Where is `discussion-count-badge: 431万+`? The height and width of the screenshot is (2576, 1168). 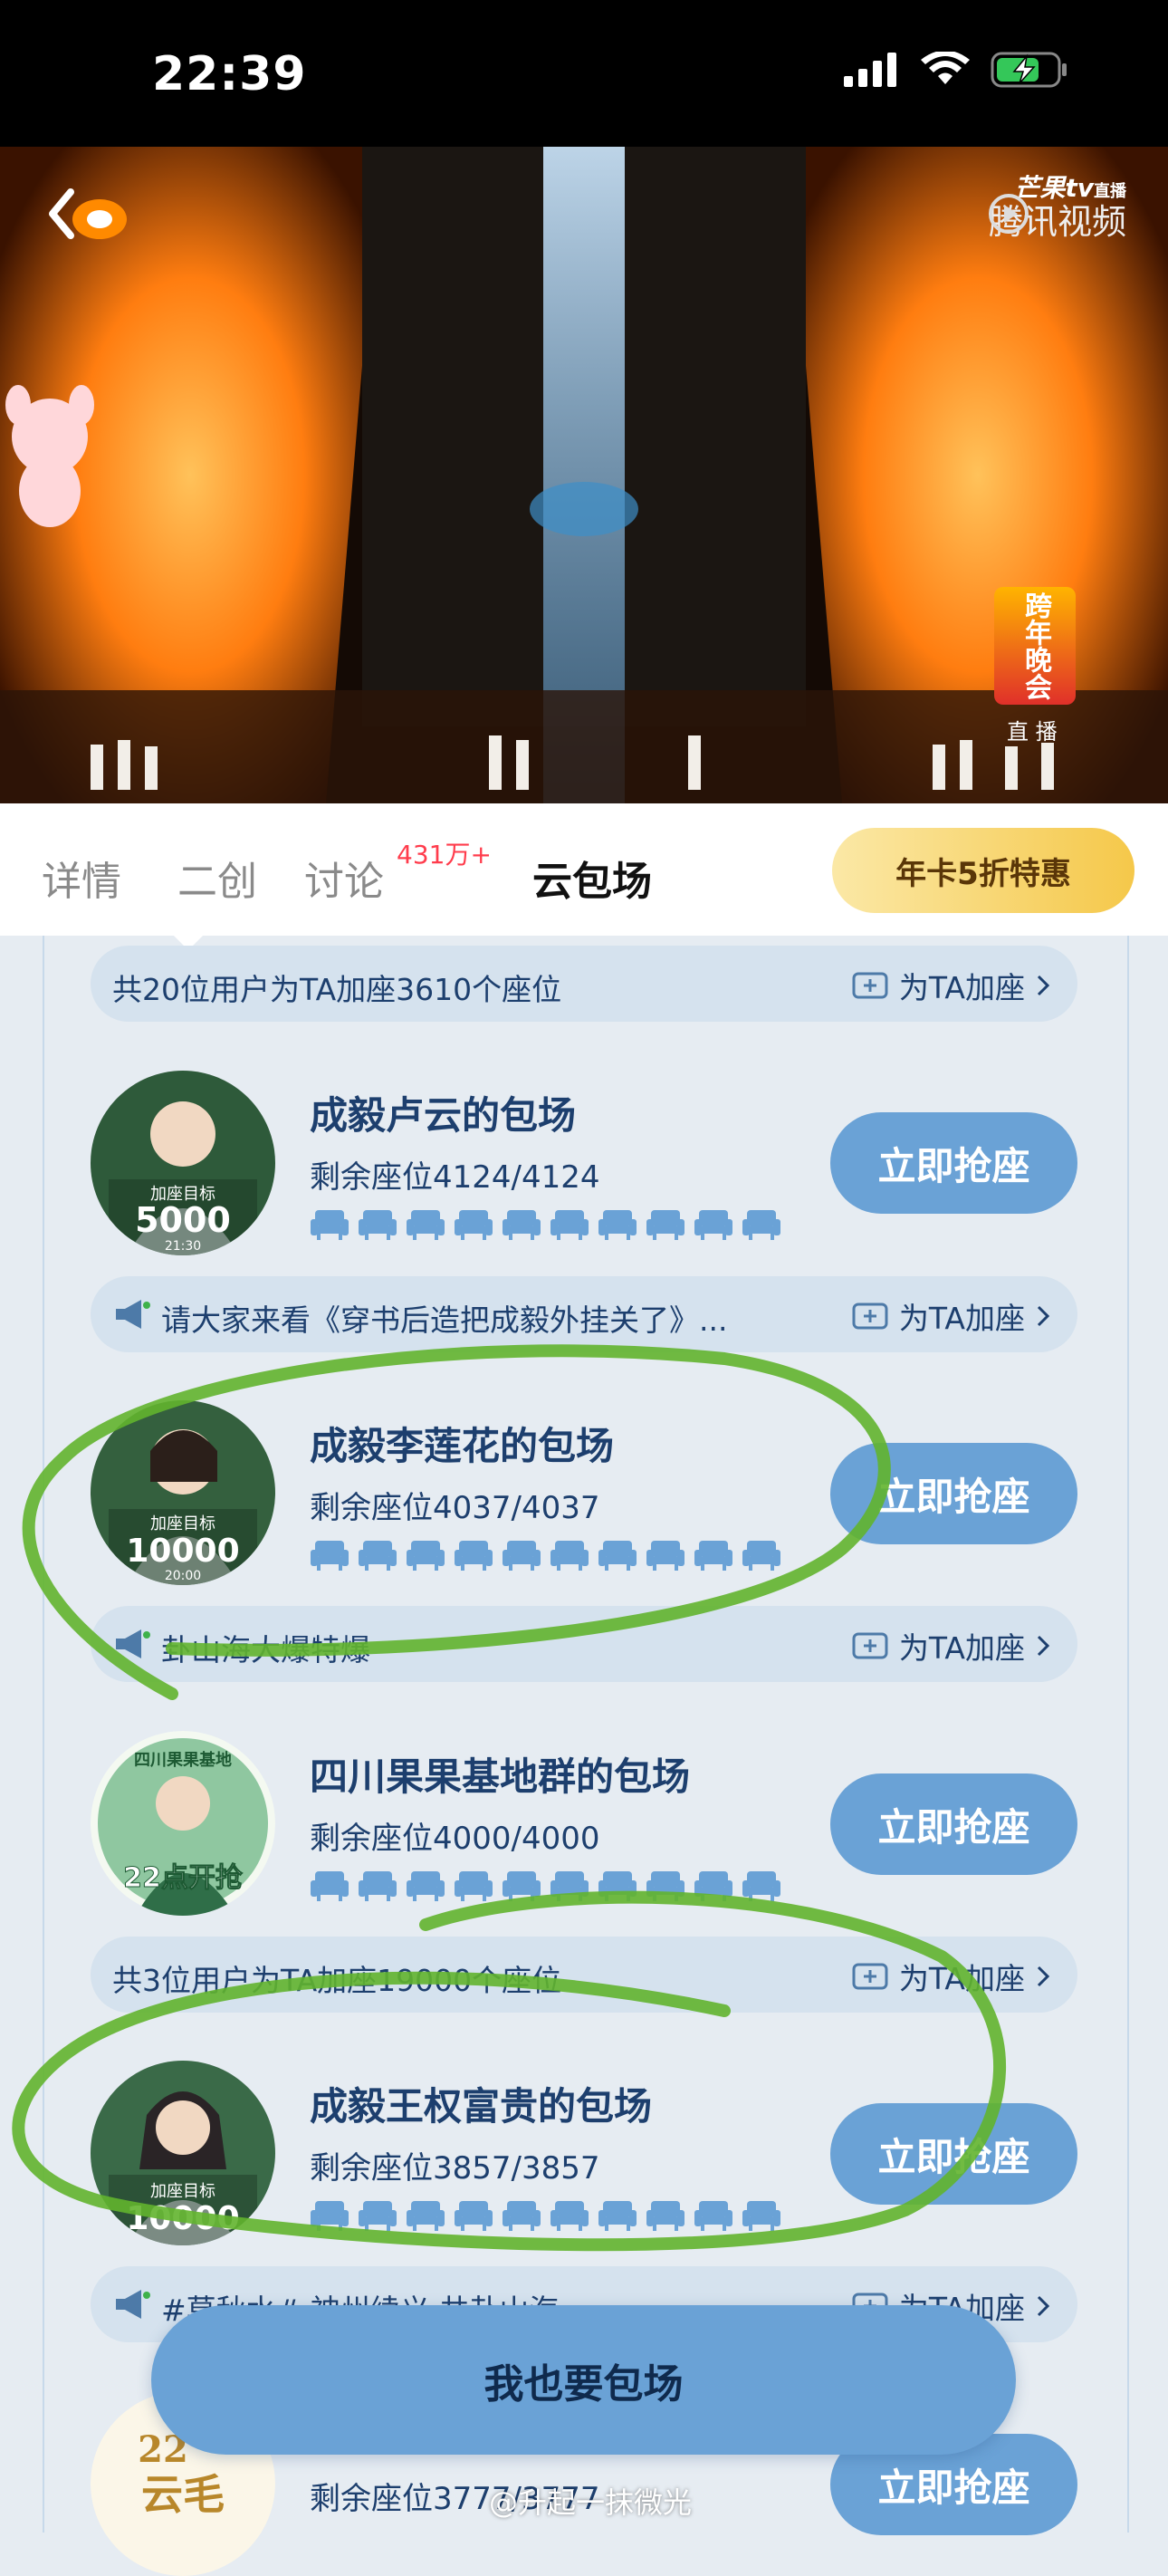 discussion-count-badge: 431万+ is located at coordinates (444, 855).